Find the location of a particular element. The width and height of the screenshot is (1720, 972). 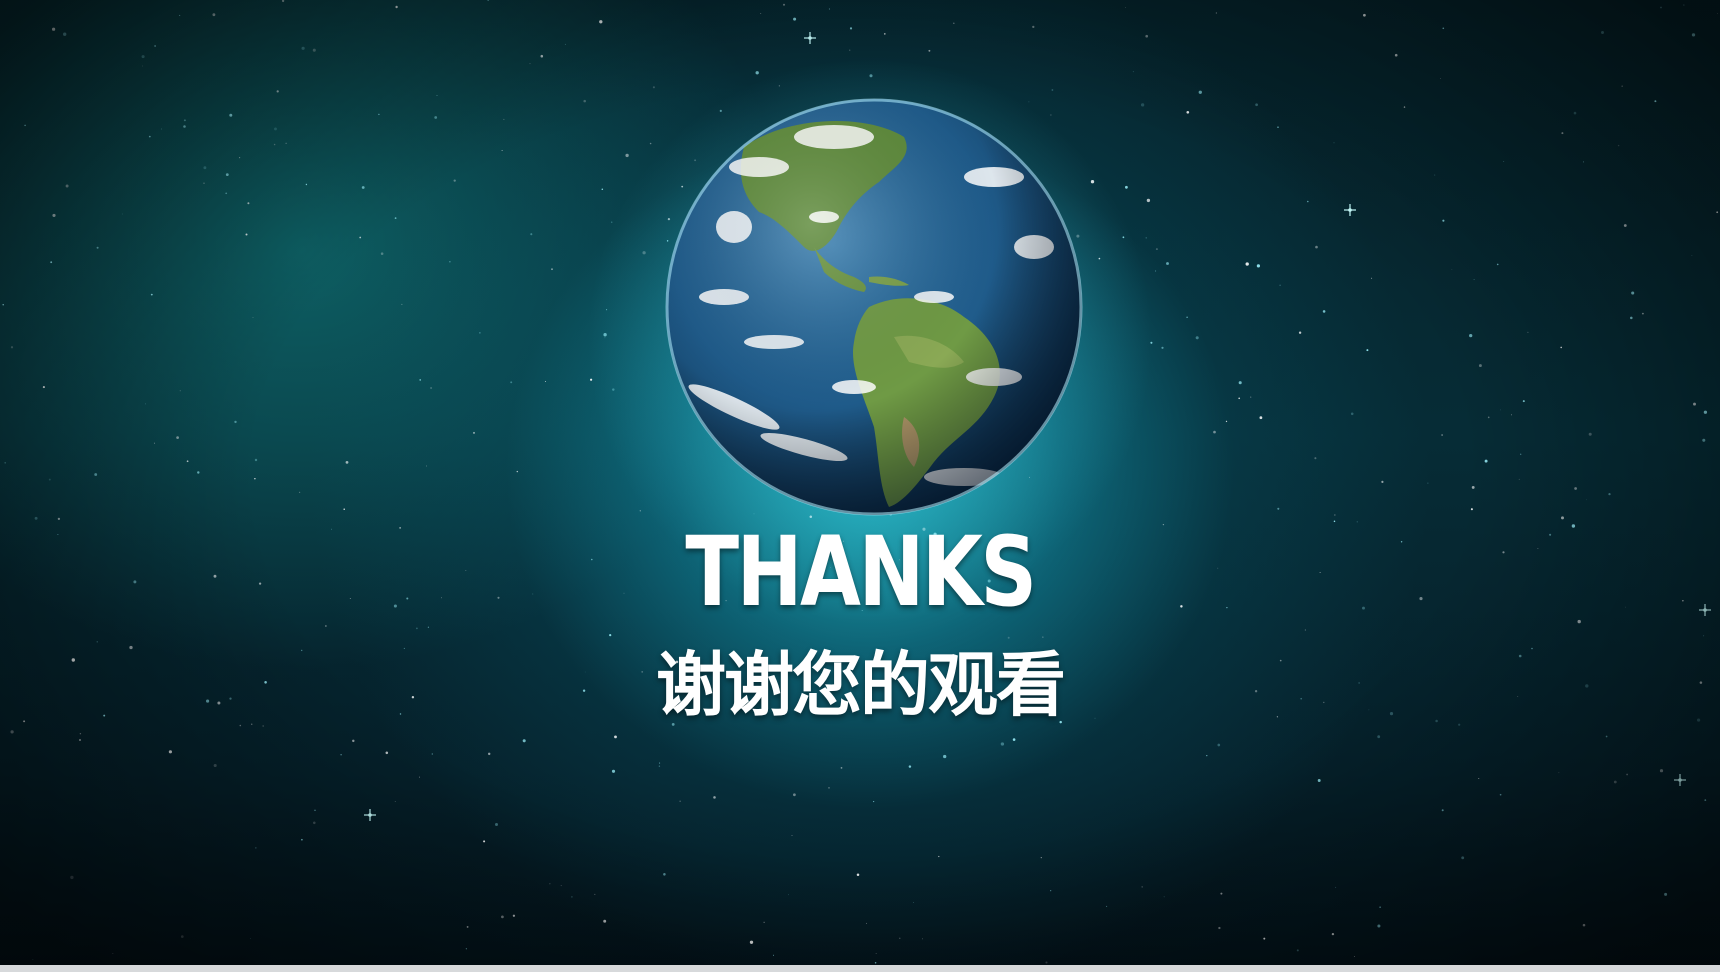

bottom-bar is located at coordinates (860, 968).